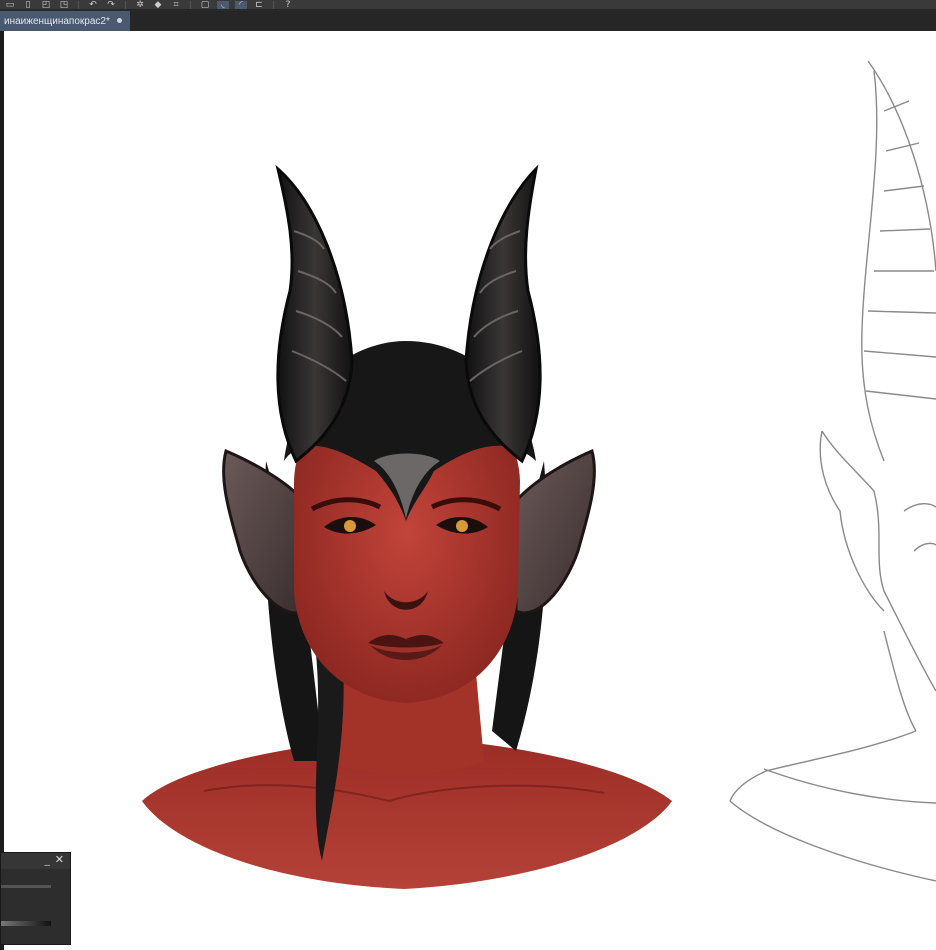 This screenshot has width=936, height=950. I want to click on view-icon: ▢, so click(205, 4).